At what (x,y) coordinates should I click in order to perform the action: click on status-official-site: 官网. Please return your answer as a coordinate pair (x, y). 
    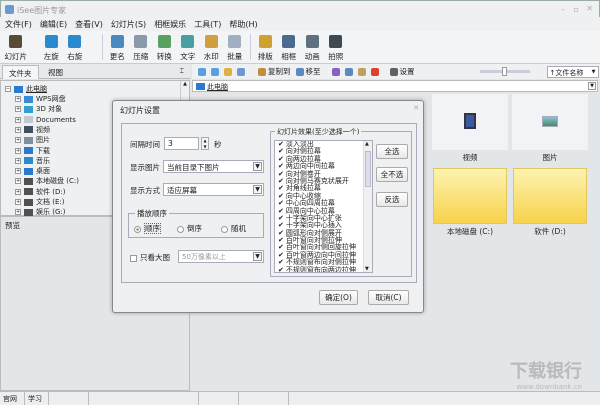
    Looking at the image, I should click on (12, 398).